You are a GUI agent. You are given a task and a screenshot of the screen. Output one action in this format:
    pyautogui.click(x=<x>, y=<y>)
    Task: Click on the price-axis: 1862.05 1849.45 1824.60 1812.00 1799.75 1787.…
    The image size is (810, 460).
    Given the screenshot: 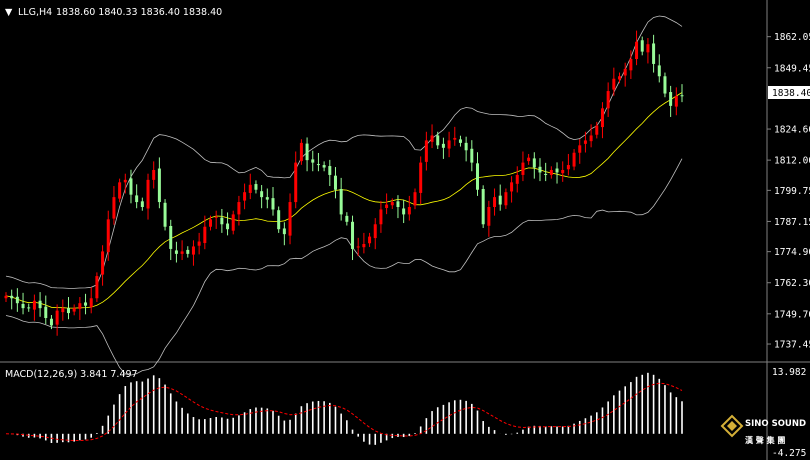 What is the action you would take?
    pyautogui.click(x=788, y=191)
    